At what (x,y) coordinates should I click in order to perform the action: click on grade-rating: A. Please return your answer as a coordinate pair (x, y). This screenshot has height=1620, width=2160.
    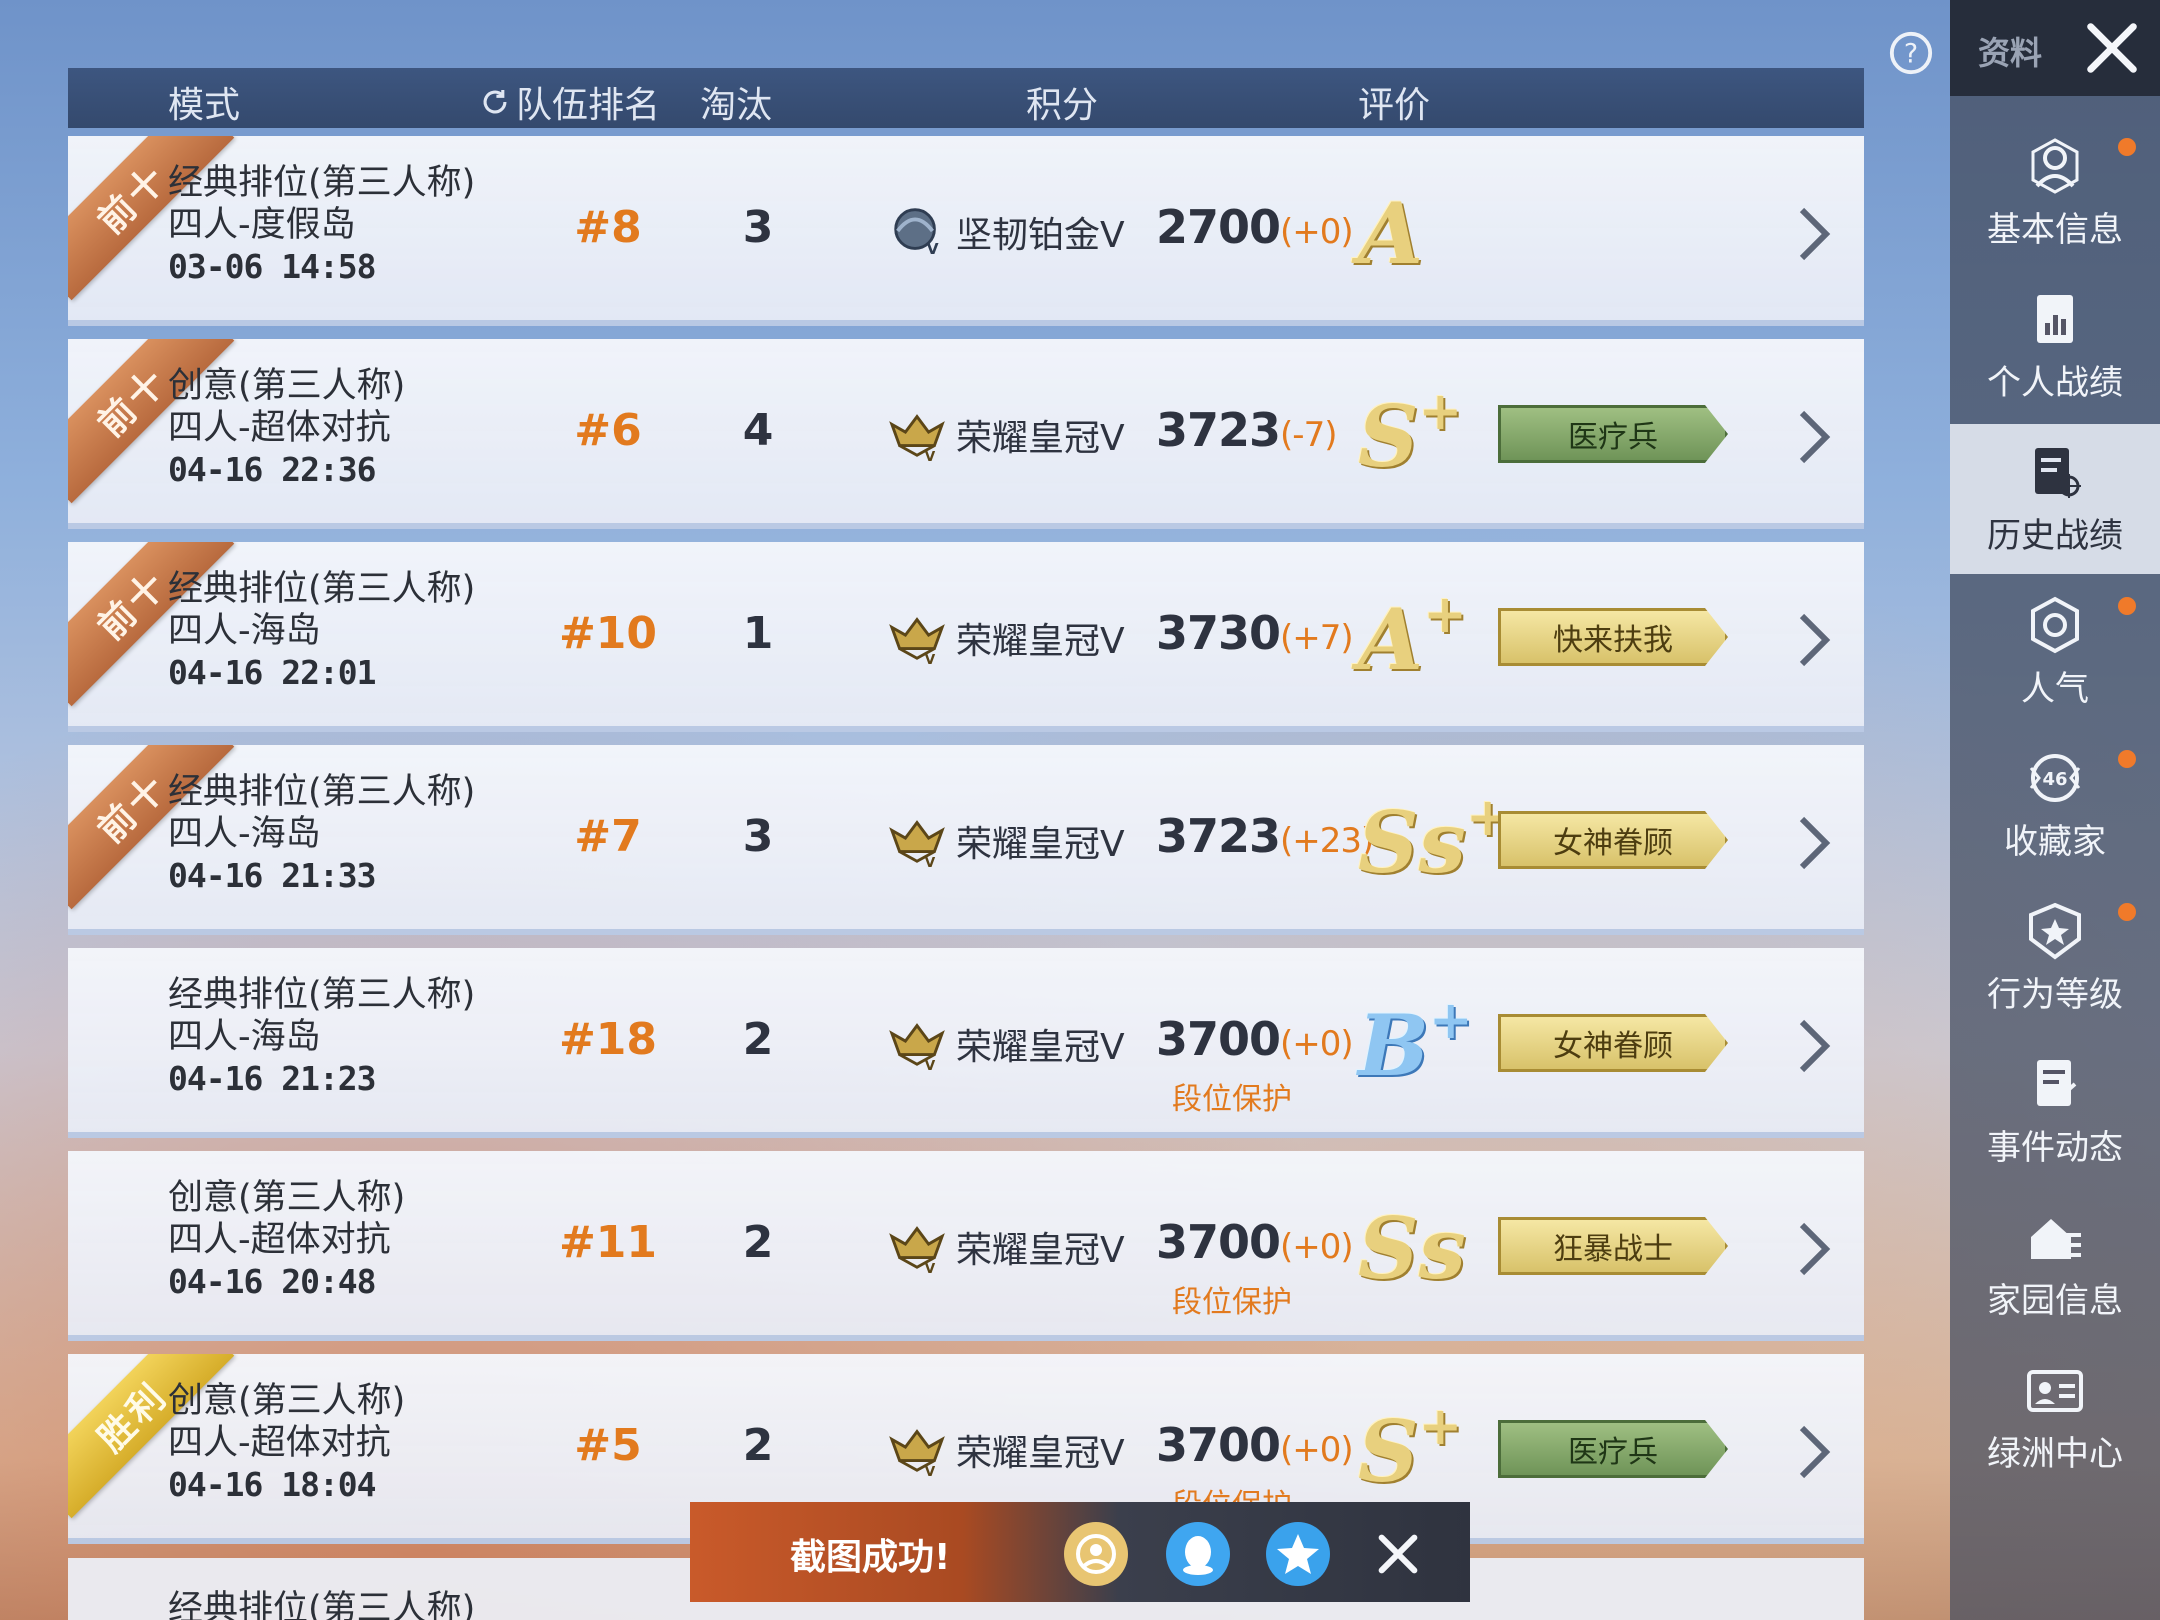
    Looking at the image, I should click on (1390, 233).